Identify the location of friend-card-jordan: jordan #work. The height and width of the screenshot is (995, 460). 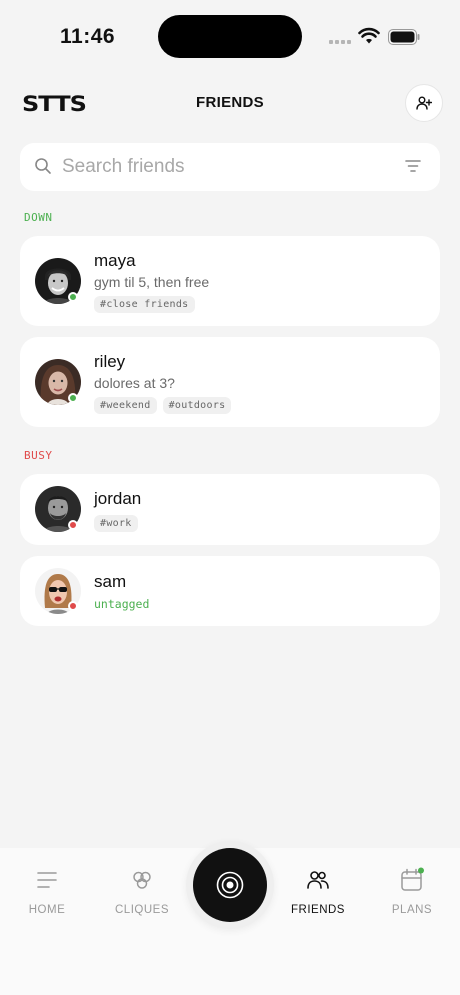
(230, 509).